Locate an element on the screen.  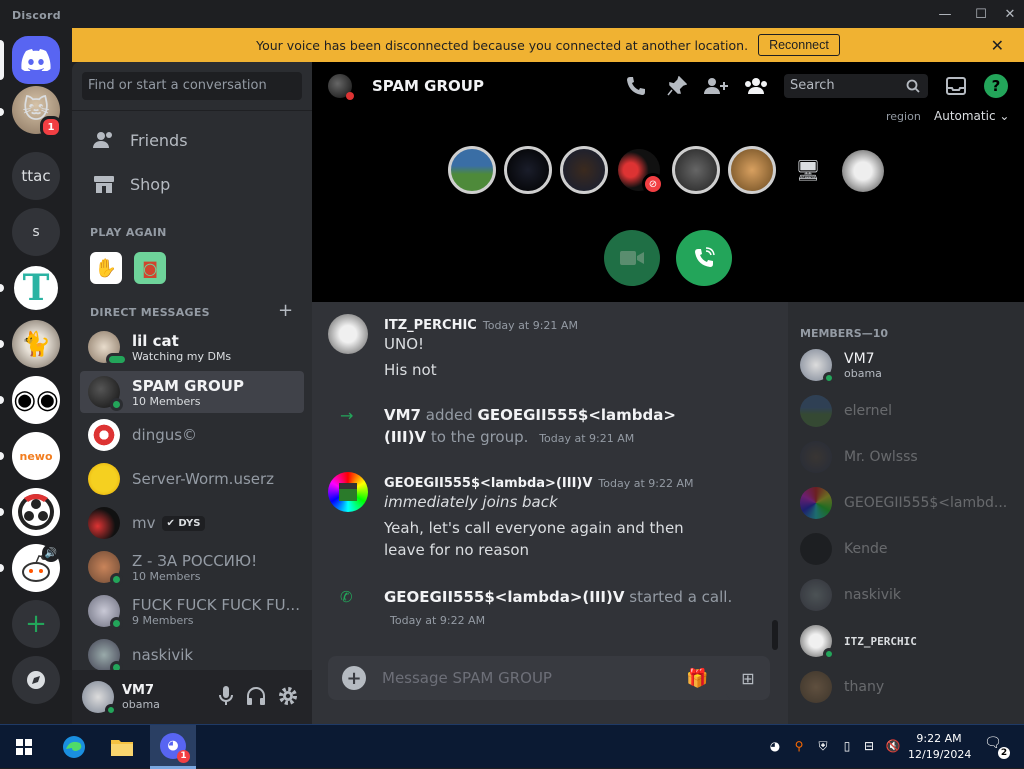
chat-scrollbar is located at coordinates (775, 635).